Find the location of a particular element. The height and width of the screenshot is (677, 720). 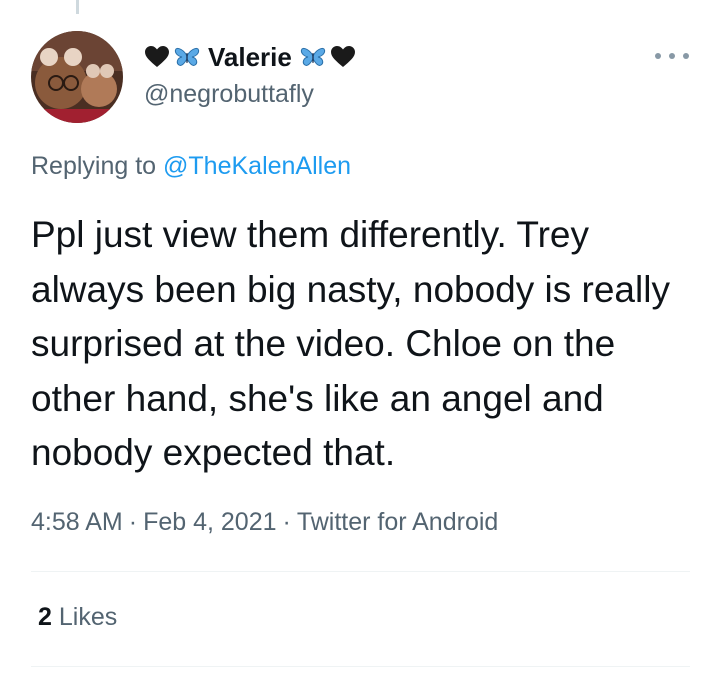

more-options-icon is located at coordinates (672, 56).